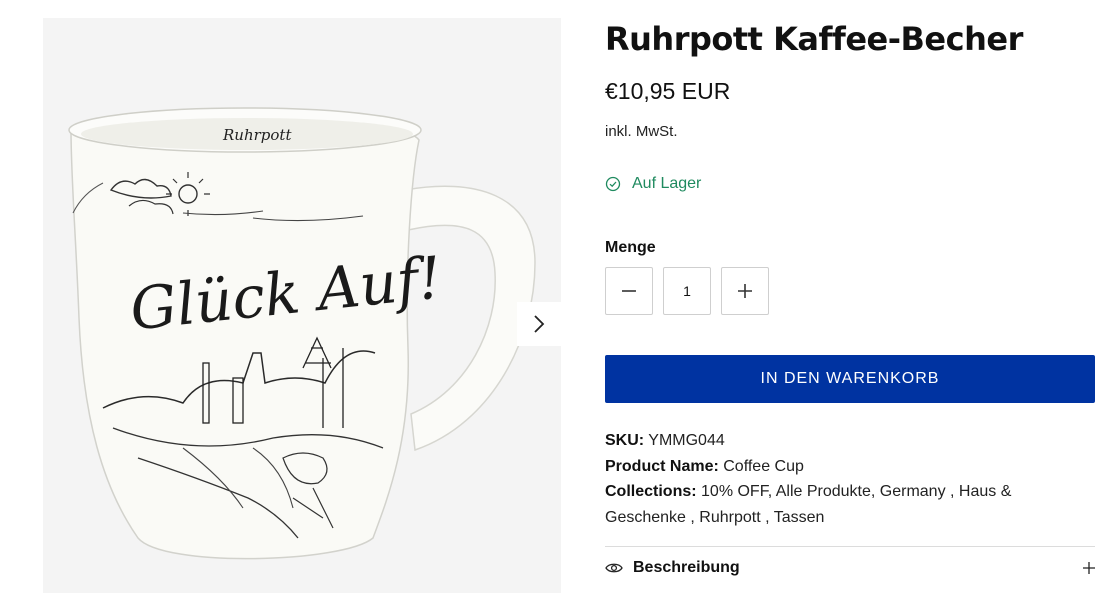  I want to click on check-circle-icon, so click(613, 184).